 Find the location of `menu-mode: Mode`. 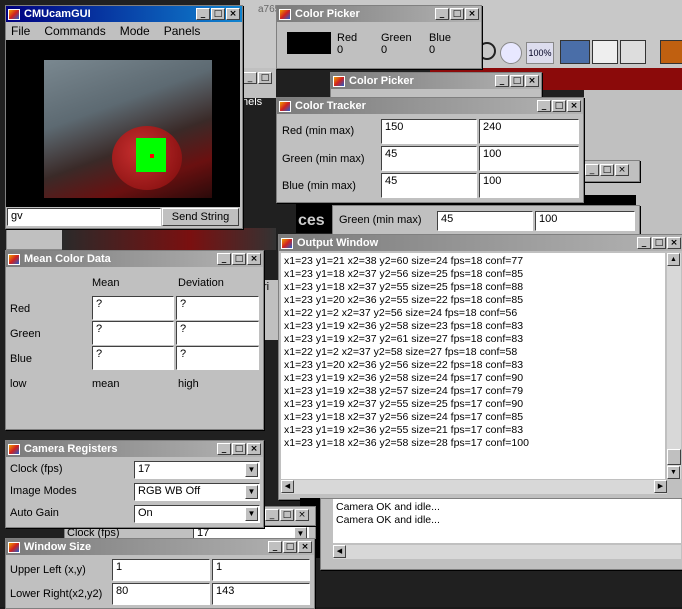

menu-mode: Mode is located at coordinates (135, 31).